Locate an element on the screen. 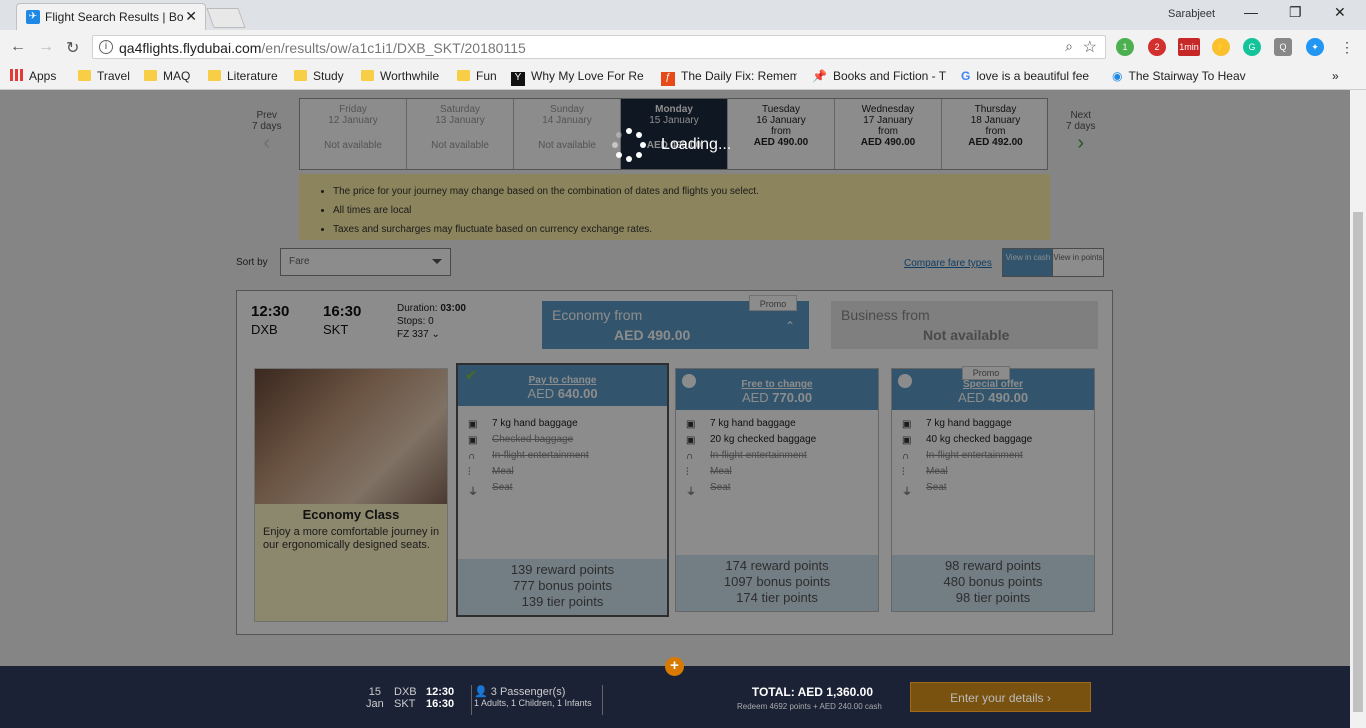  more-bookmarks-icon: » is located at coordinates (1335, 76).